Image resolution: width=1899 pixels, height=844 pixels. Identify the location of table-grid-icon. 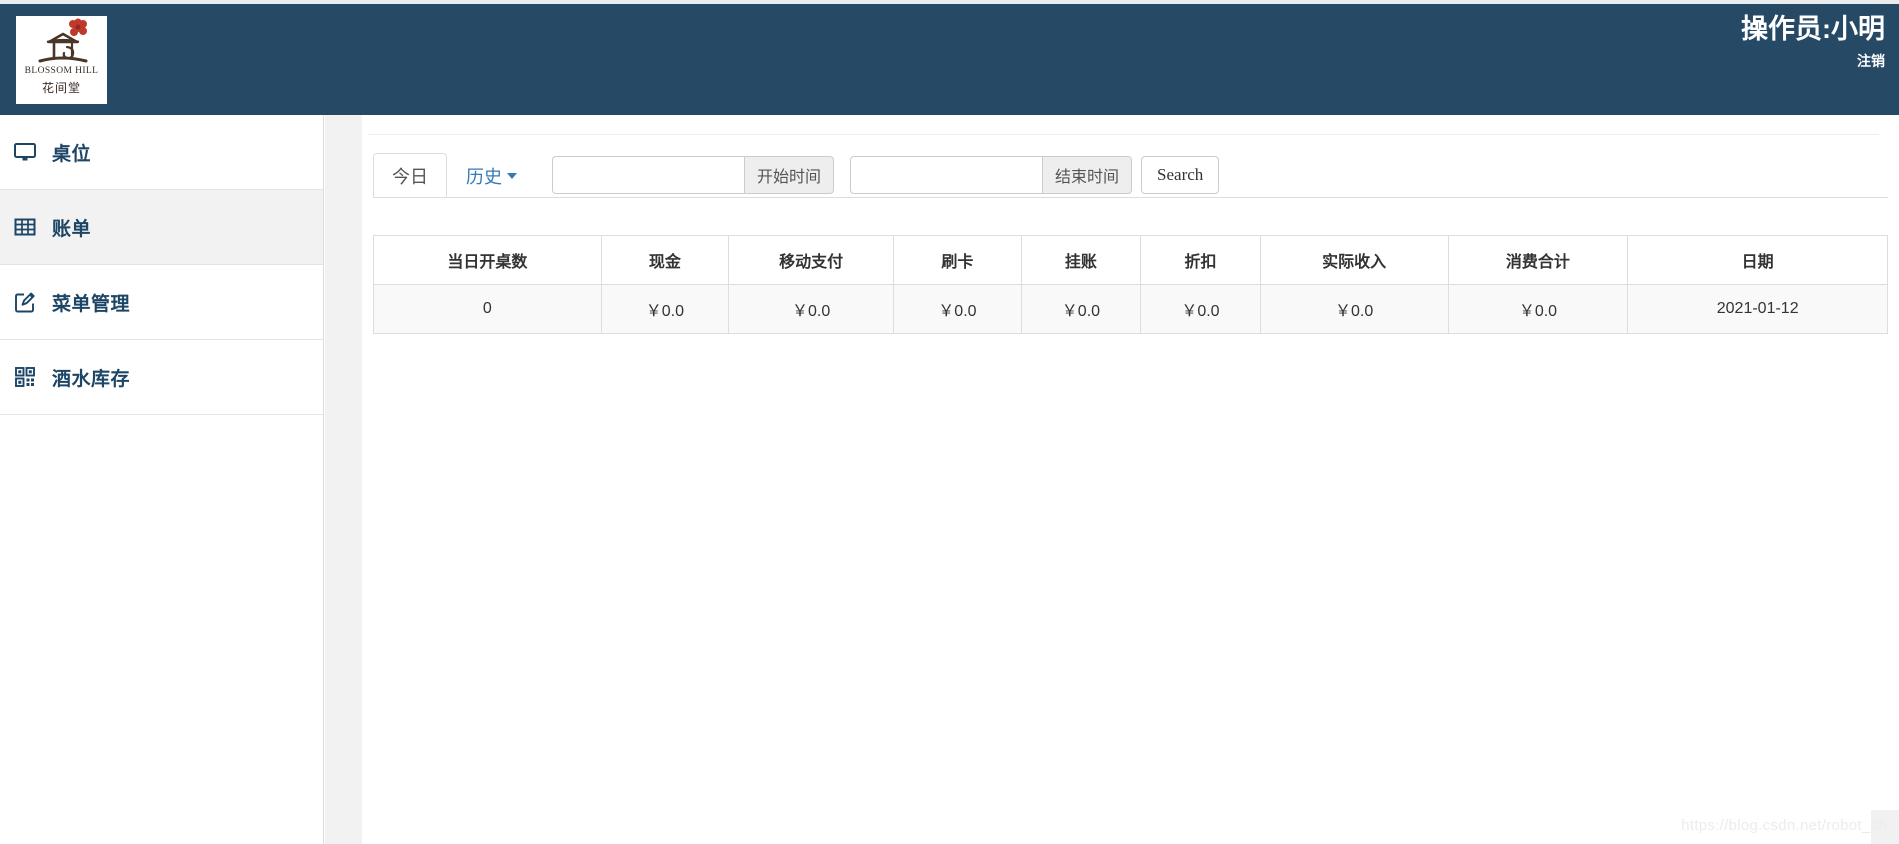
(25, 227).